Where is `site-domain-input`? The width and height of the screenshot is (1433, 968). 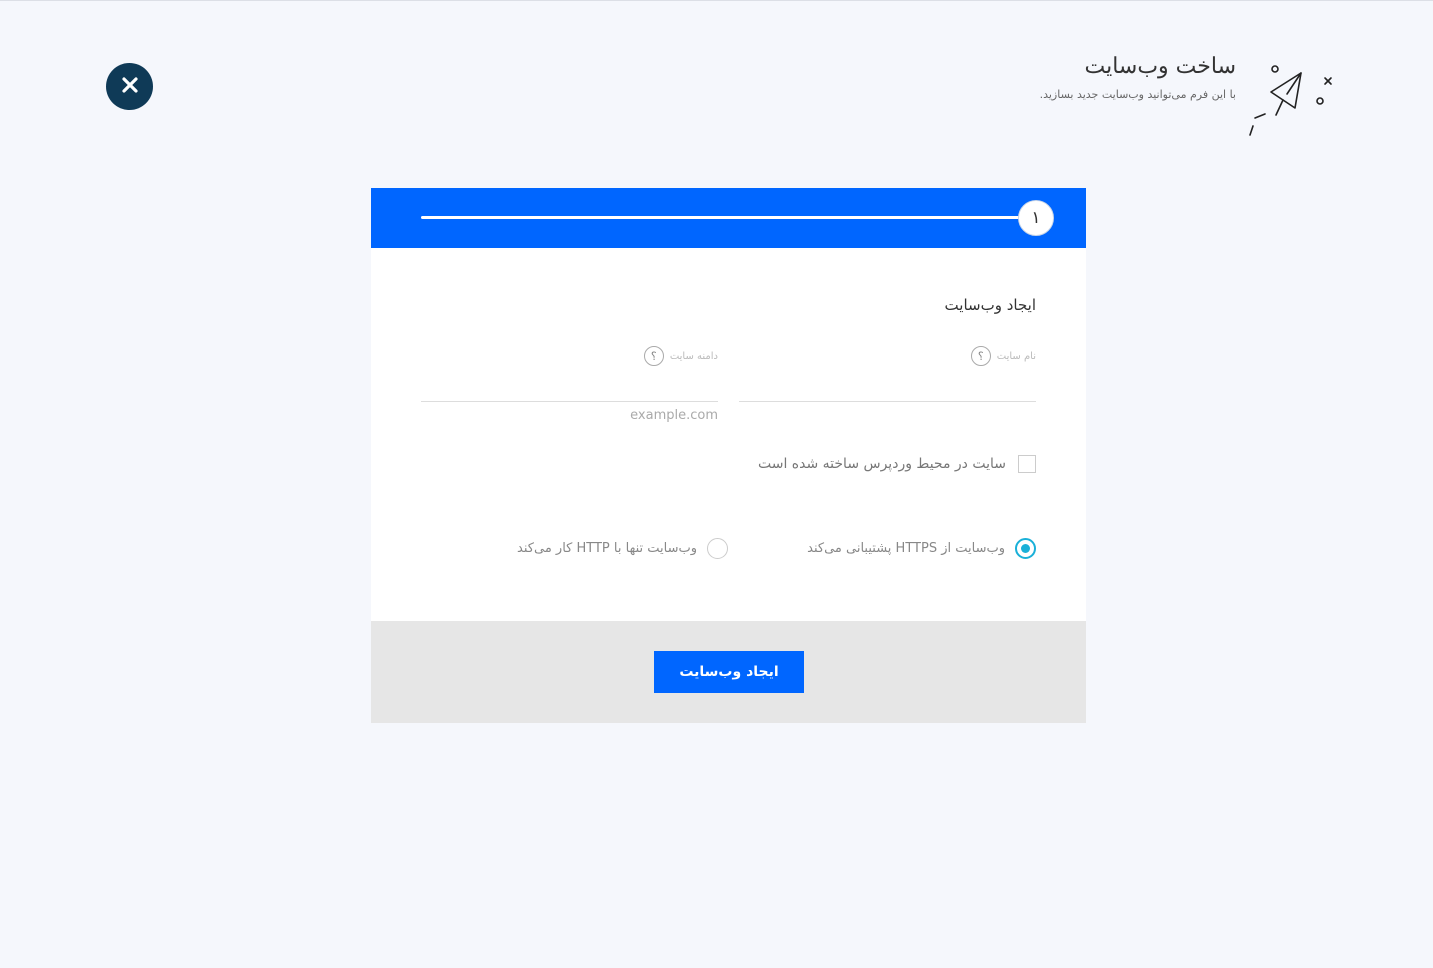 site-domain-input is located at coordinates (569, 388).